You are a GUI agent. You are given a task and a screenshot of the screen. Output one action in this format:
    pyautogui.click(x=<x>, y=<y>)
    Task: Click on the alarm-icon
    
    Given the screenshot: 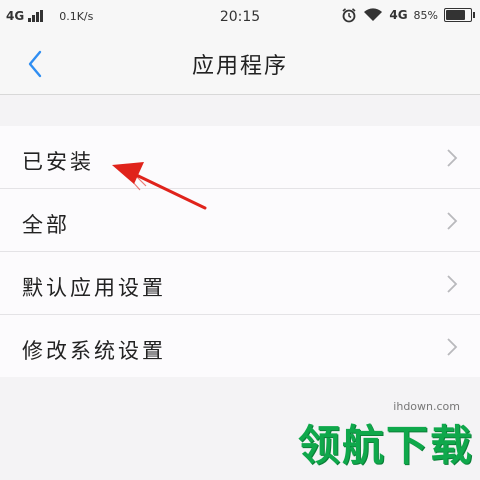 What is the action you would take?
    pyautogui.click(x=349, y=15)
    